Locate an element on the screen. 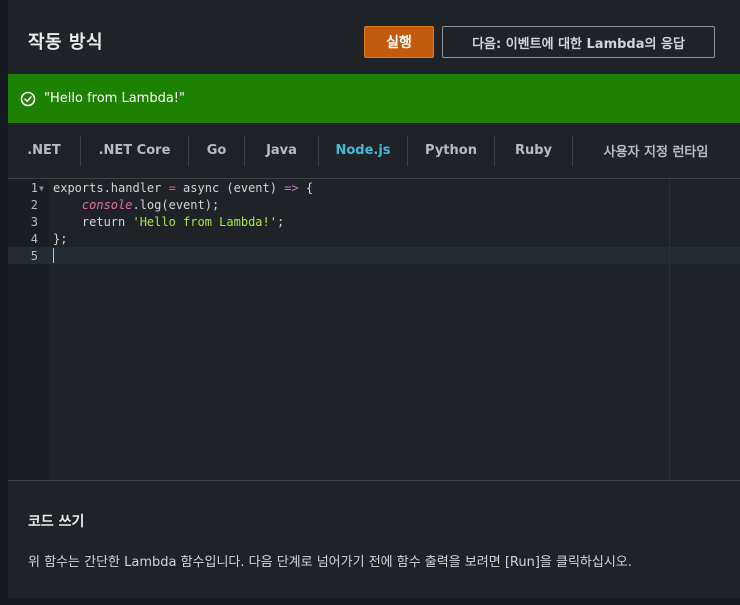 The image size is (740, 605). code-token: exports.handler is located at coordinates (111, 188).